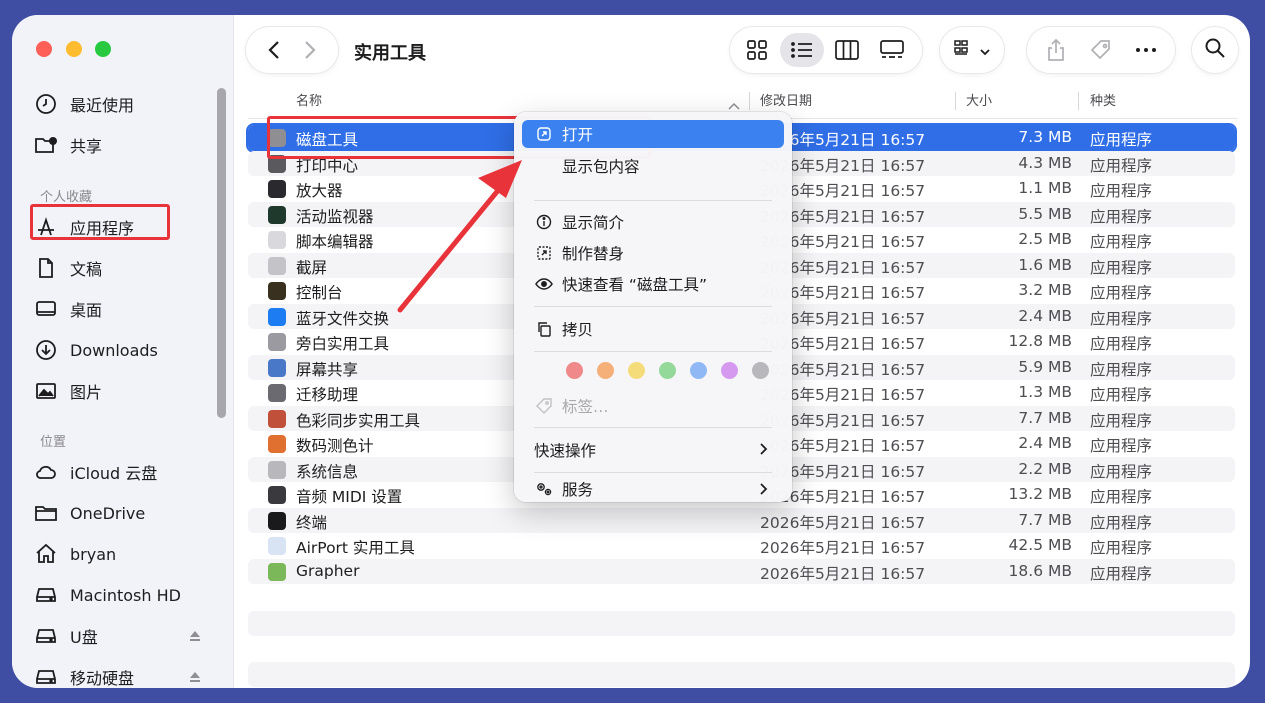  I want to click on sidebar-item-home: bryan, so click(122, 554).